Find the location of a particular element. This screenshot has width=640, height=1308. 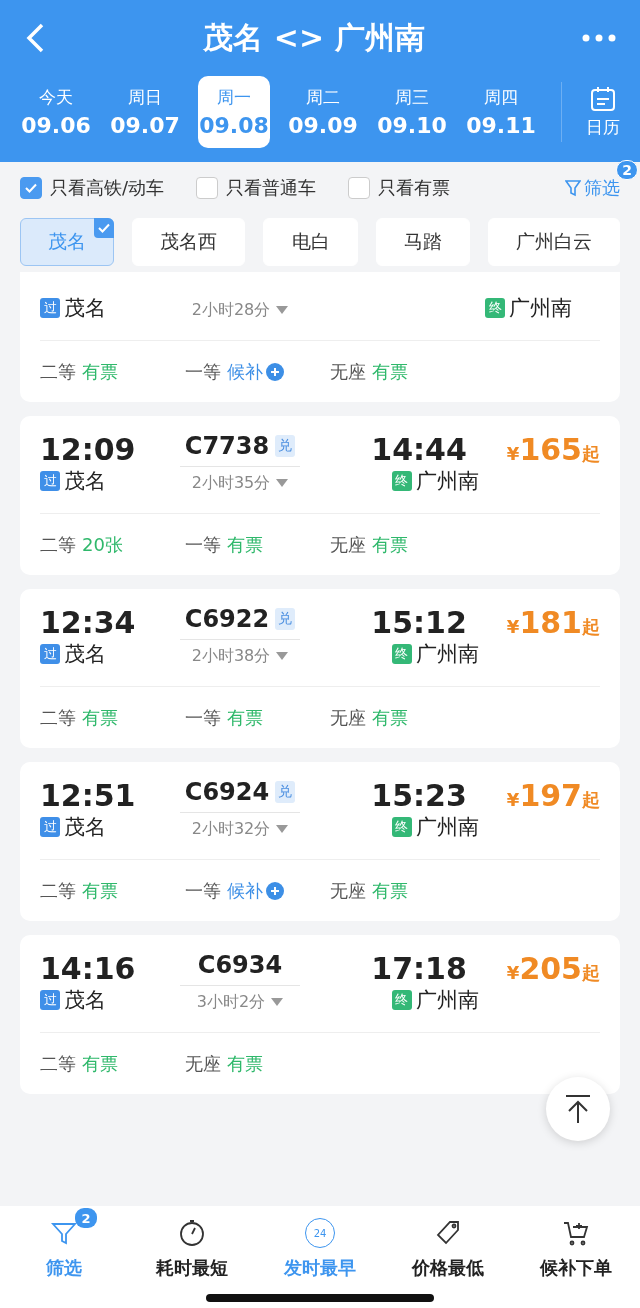

arrow-up-icon is located at coordinates (578, 1109).